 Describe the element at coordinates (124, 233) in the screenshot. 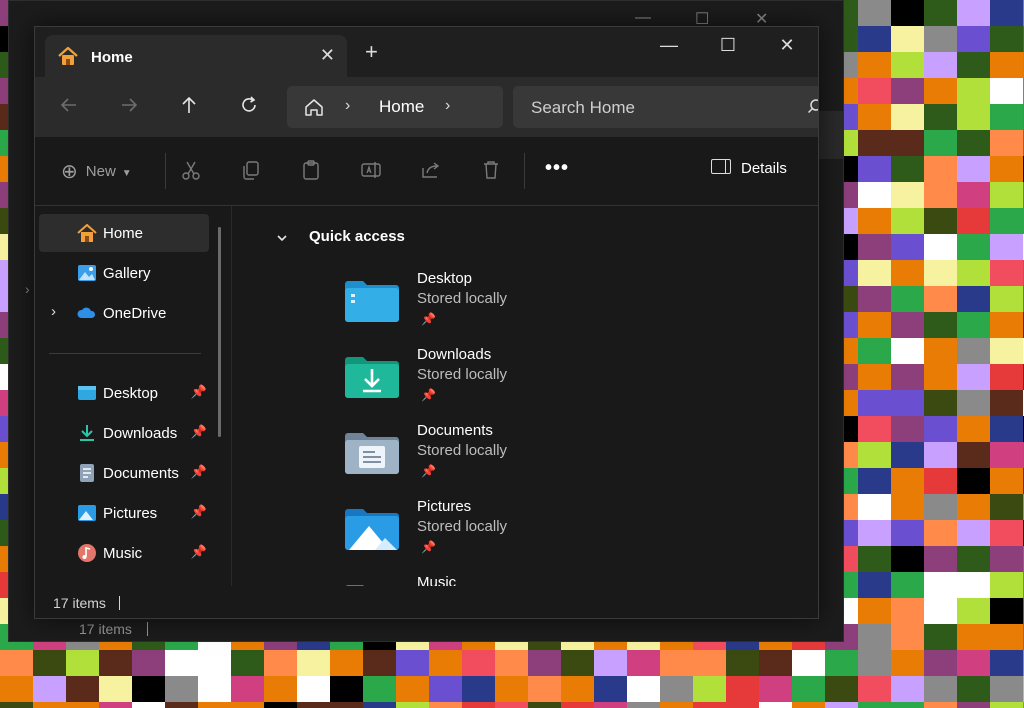

I see `sidebar-item-home: Home` at that location.